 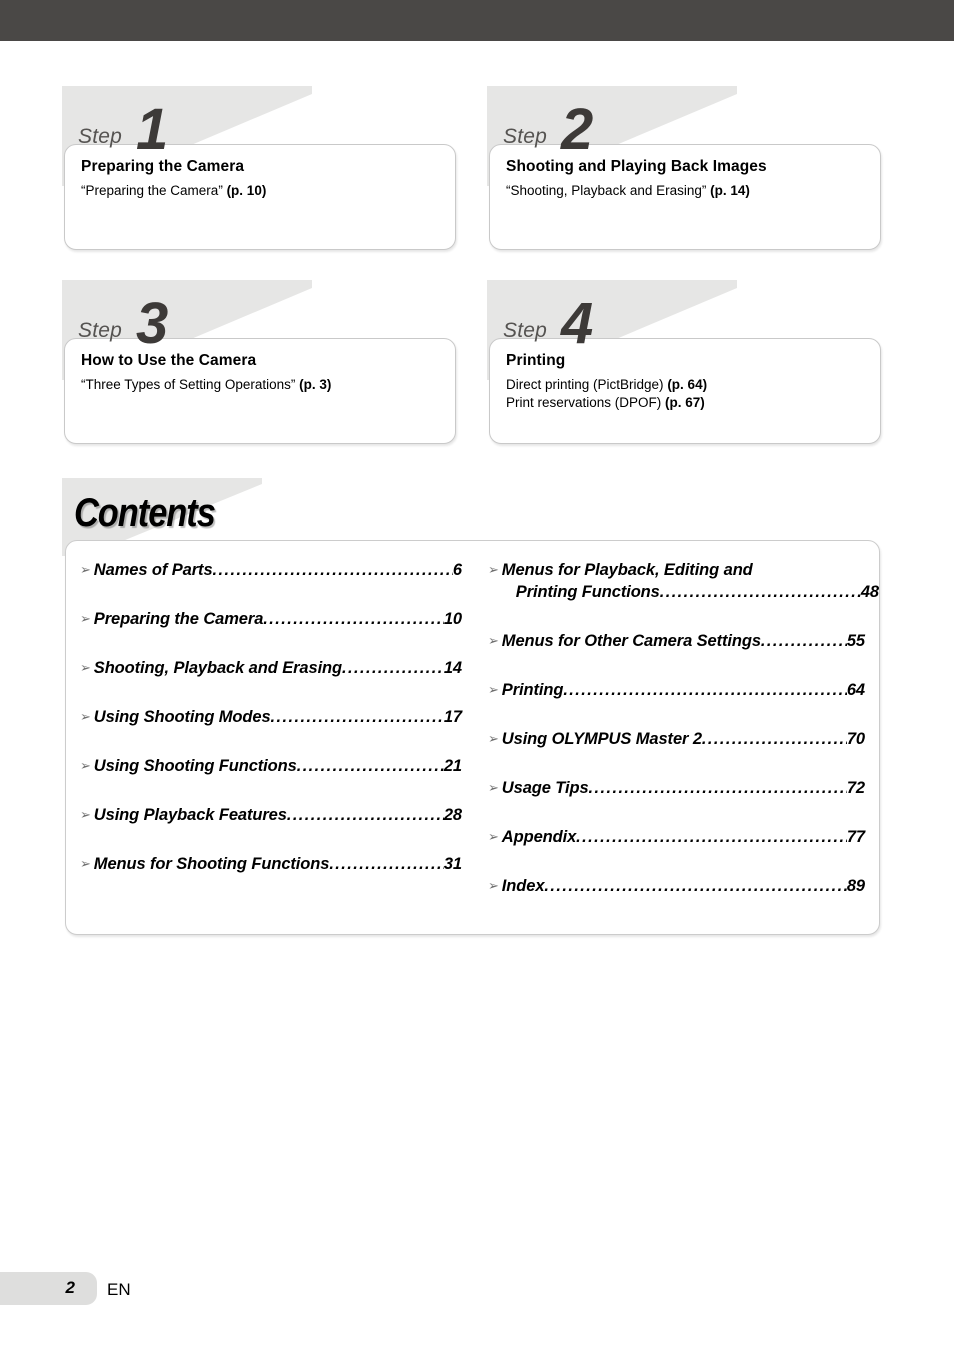 I want to click on step-card-subline-page: (p. 64), so click(x=687, y=384).